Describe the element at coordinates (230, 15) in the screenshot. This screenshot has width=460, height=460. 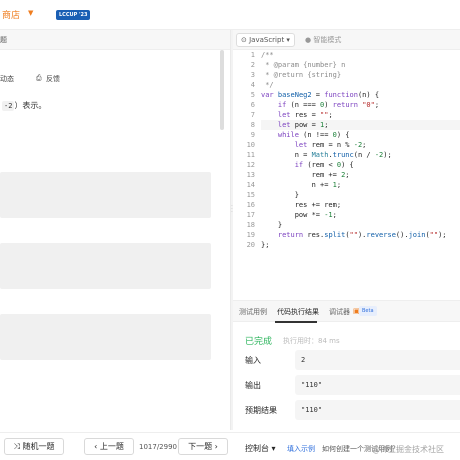
I see `top-bar: 商店 ▼ LCCUP '23` at that location.